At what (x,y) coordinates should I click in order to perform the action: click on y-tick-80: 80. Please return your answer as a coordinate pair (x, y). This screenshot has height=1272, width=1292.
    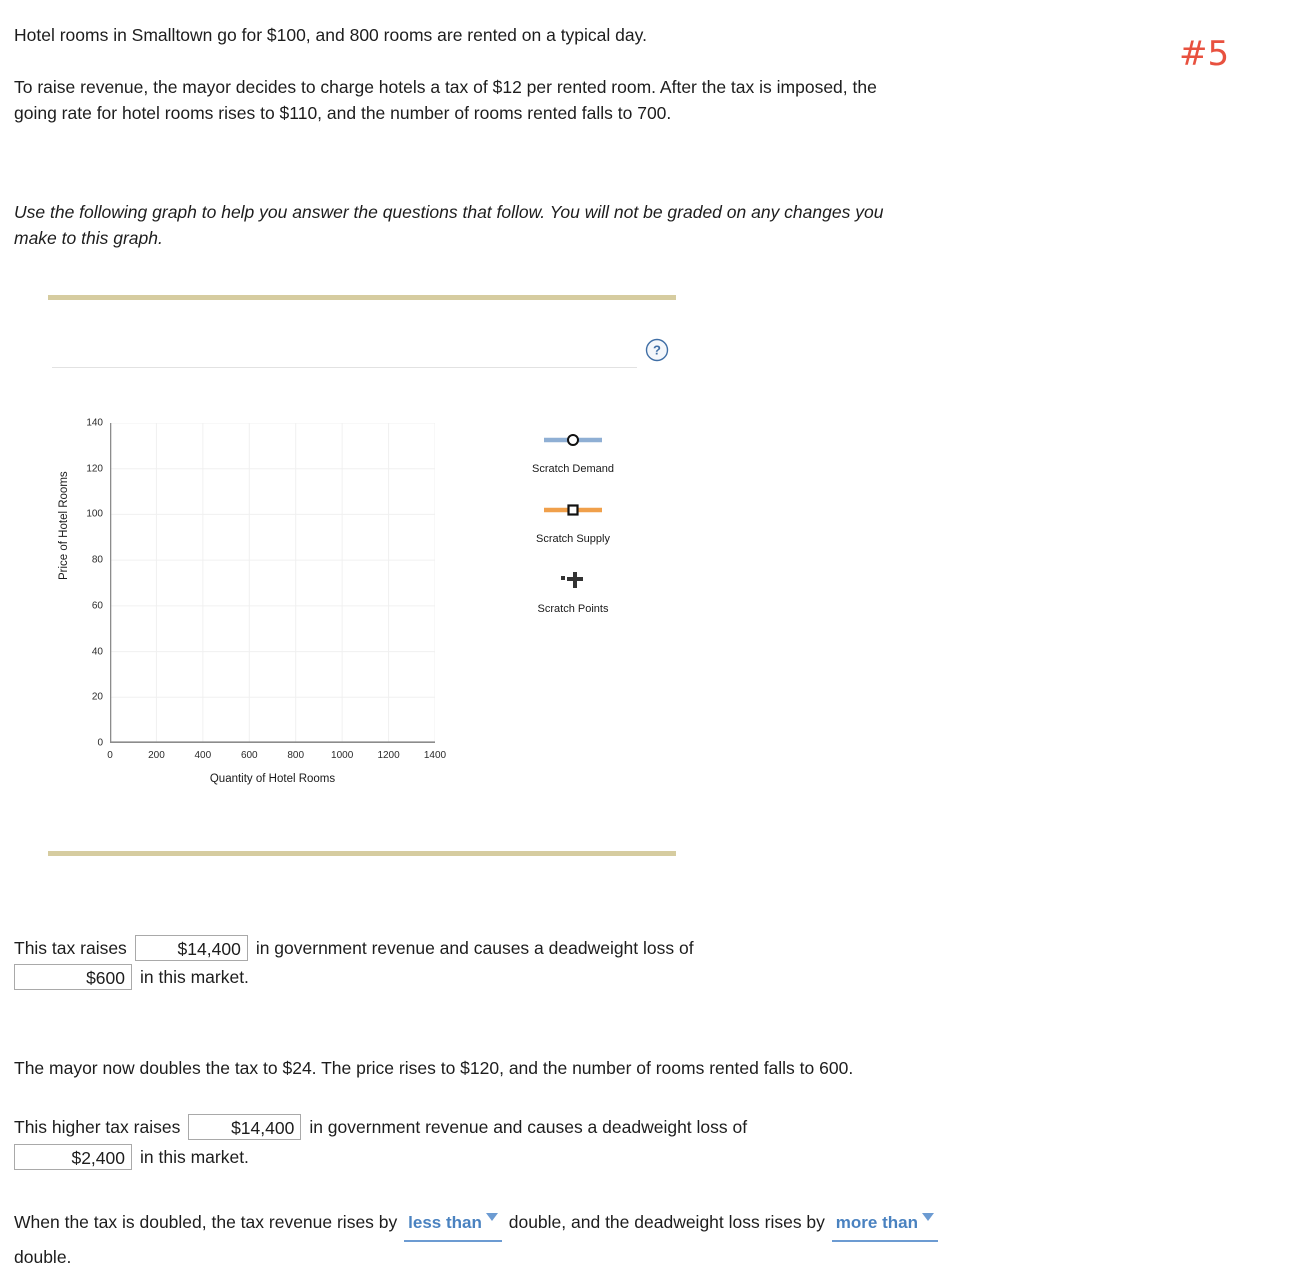
    Looking at the image, I should click on (97, 560).